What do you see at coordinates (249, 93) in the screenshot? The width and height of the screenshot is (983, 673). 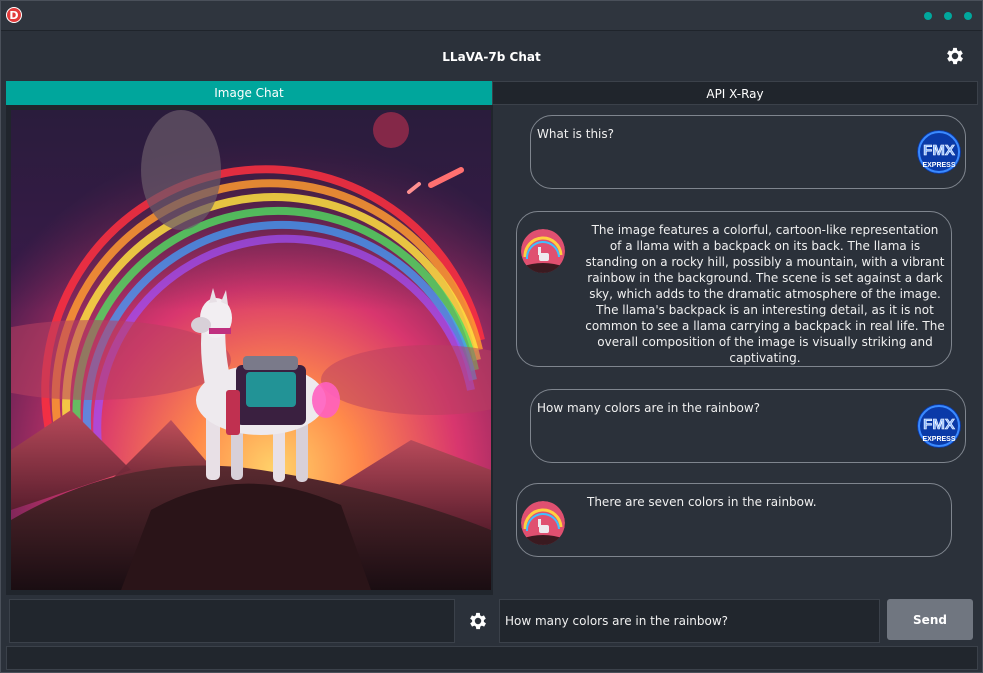 I see `tab-image-chat: Image Chat` at bounding box center [249, 93].